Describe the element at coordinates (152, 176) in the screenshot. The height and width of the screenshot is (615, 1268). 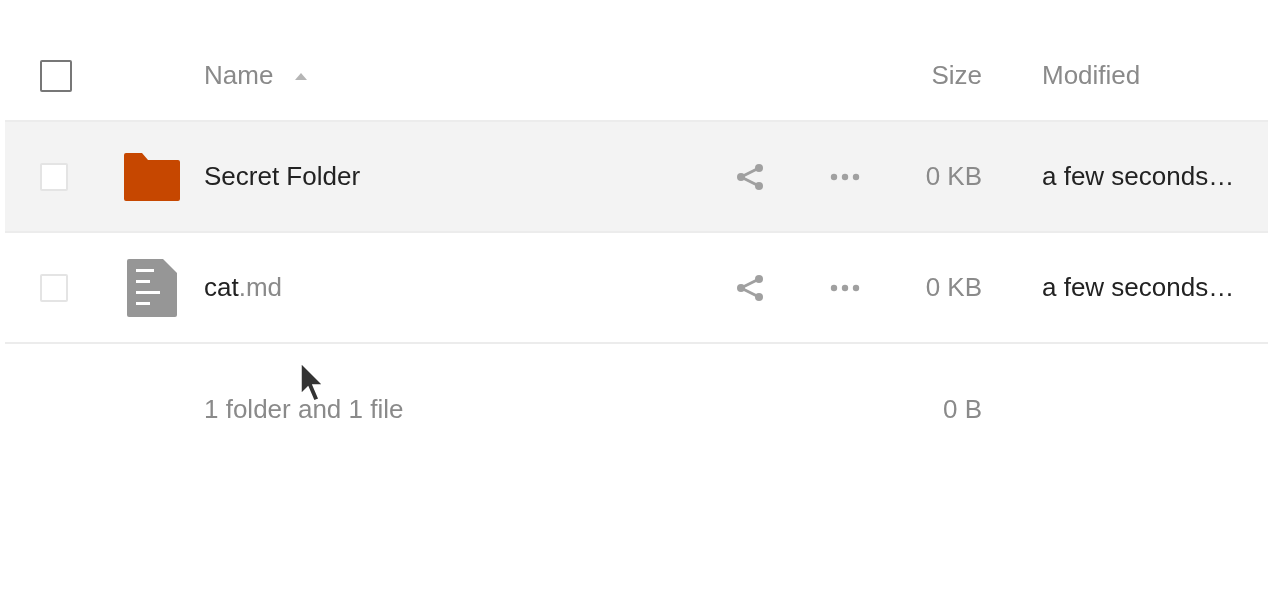
I see `folder-icon` at that location.